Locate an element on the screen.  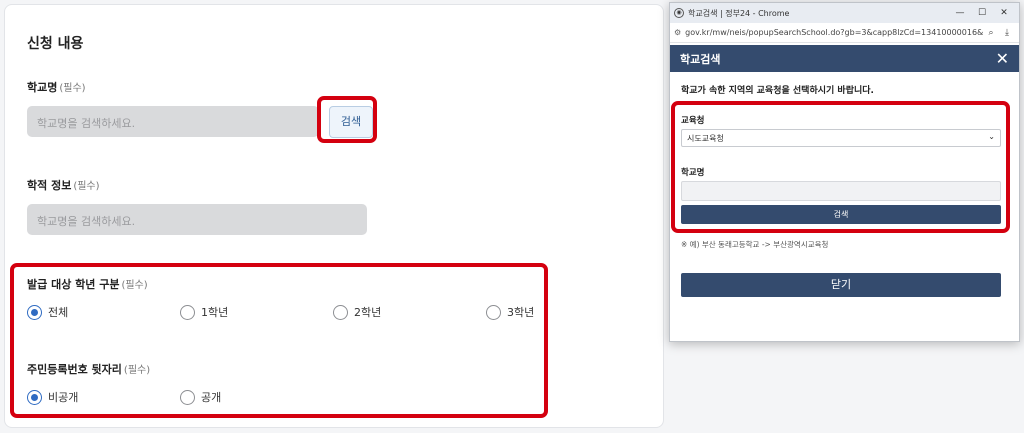
popup-header: 학교검색 ✕ is located at coordinates (844, 58).